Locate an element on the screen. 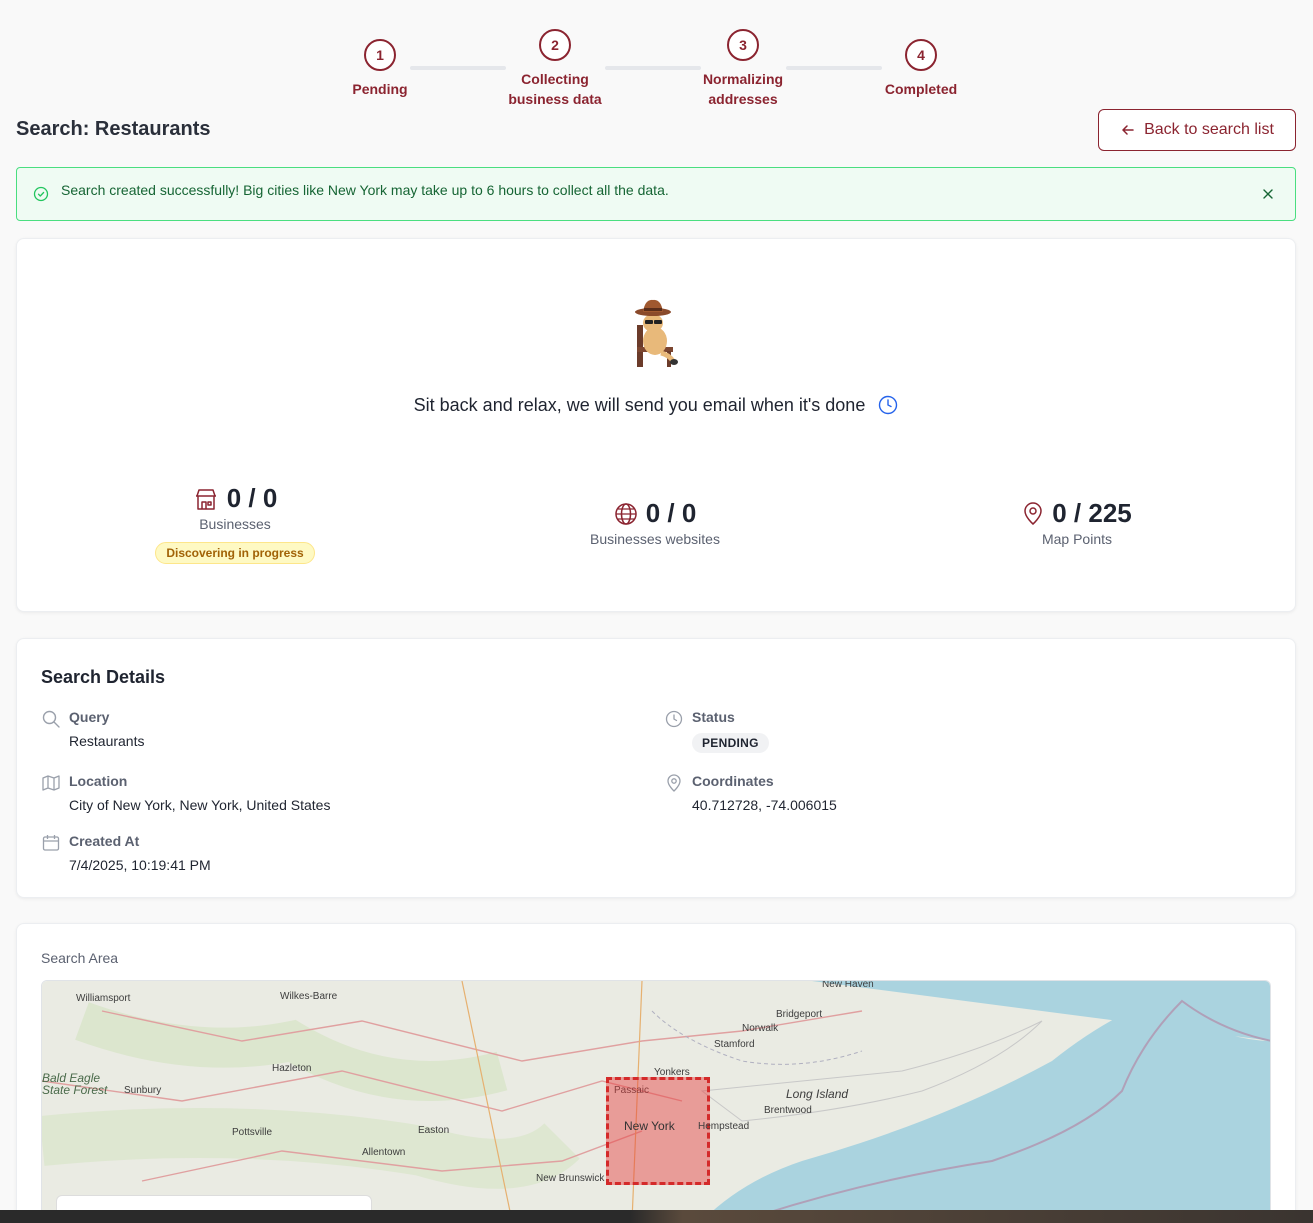 This screenshot has height=1223, width=1313. map-label: Williamsport is located at coordinates (103, 998).